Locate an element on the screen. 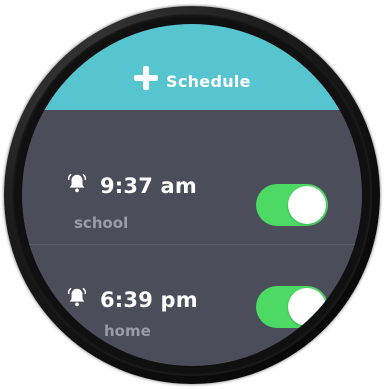 The image size is (384, 389). add-schedule-label: Schedule is located at coordinates (208, 81).